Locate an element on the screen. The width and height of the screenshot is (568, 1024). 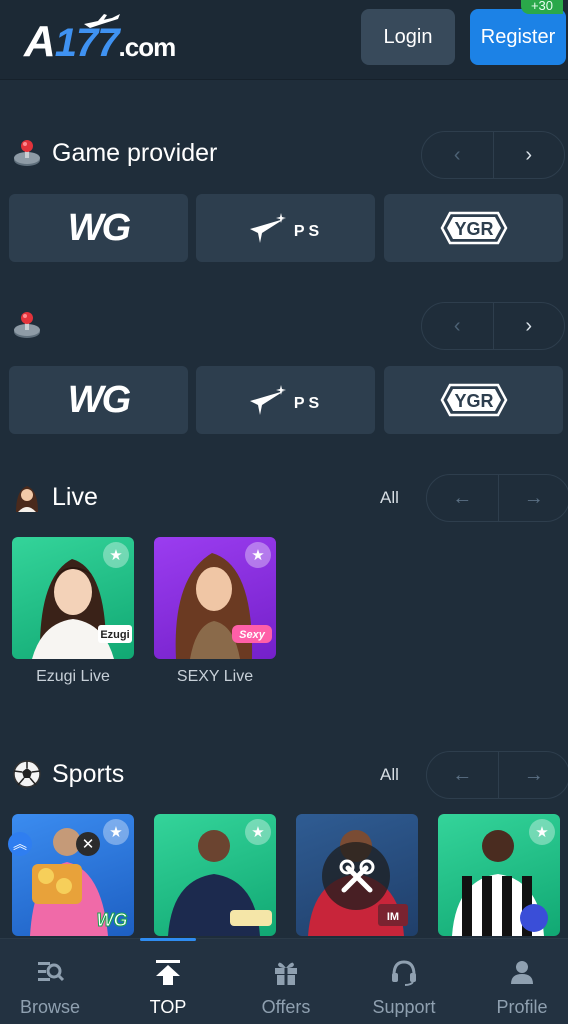
active-tab-indicator is located at coordinates (168, 939).